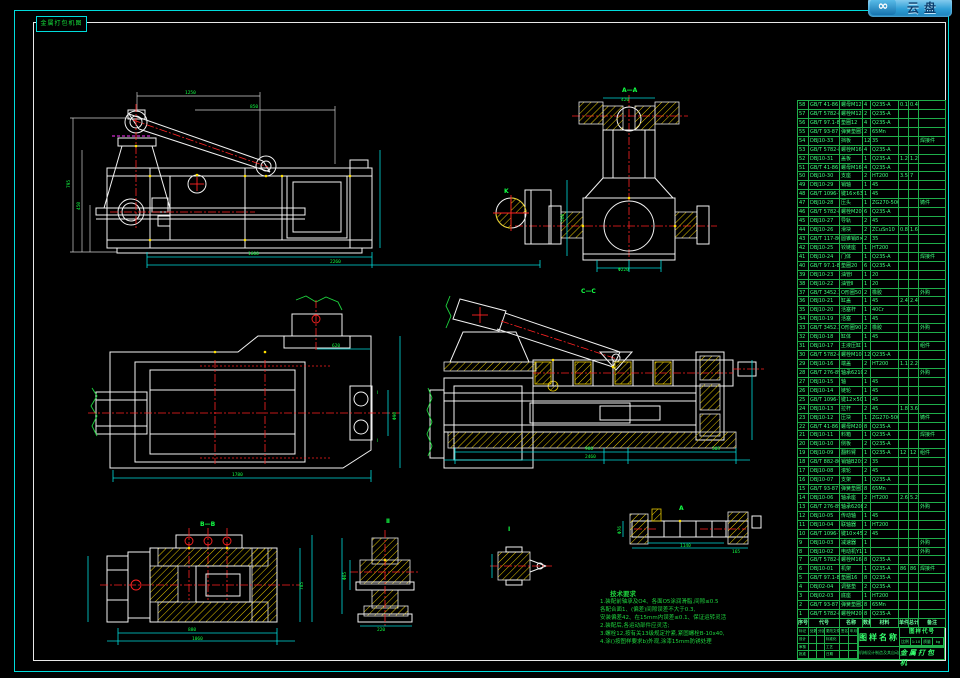 The width and height of the screenshot is (960, 678). What do you see at coordinates (904, 230) in the screenshot?
I see `cell: 0.8` at bounding box center [904, 230].